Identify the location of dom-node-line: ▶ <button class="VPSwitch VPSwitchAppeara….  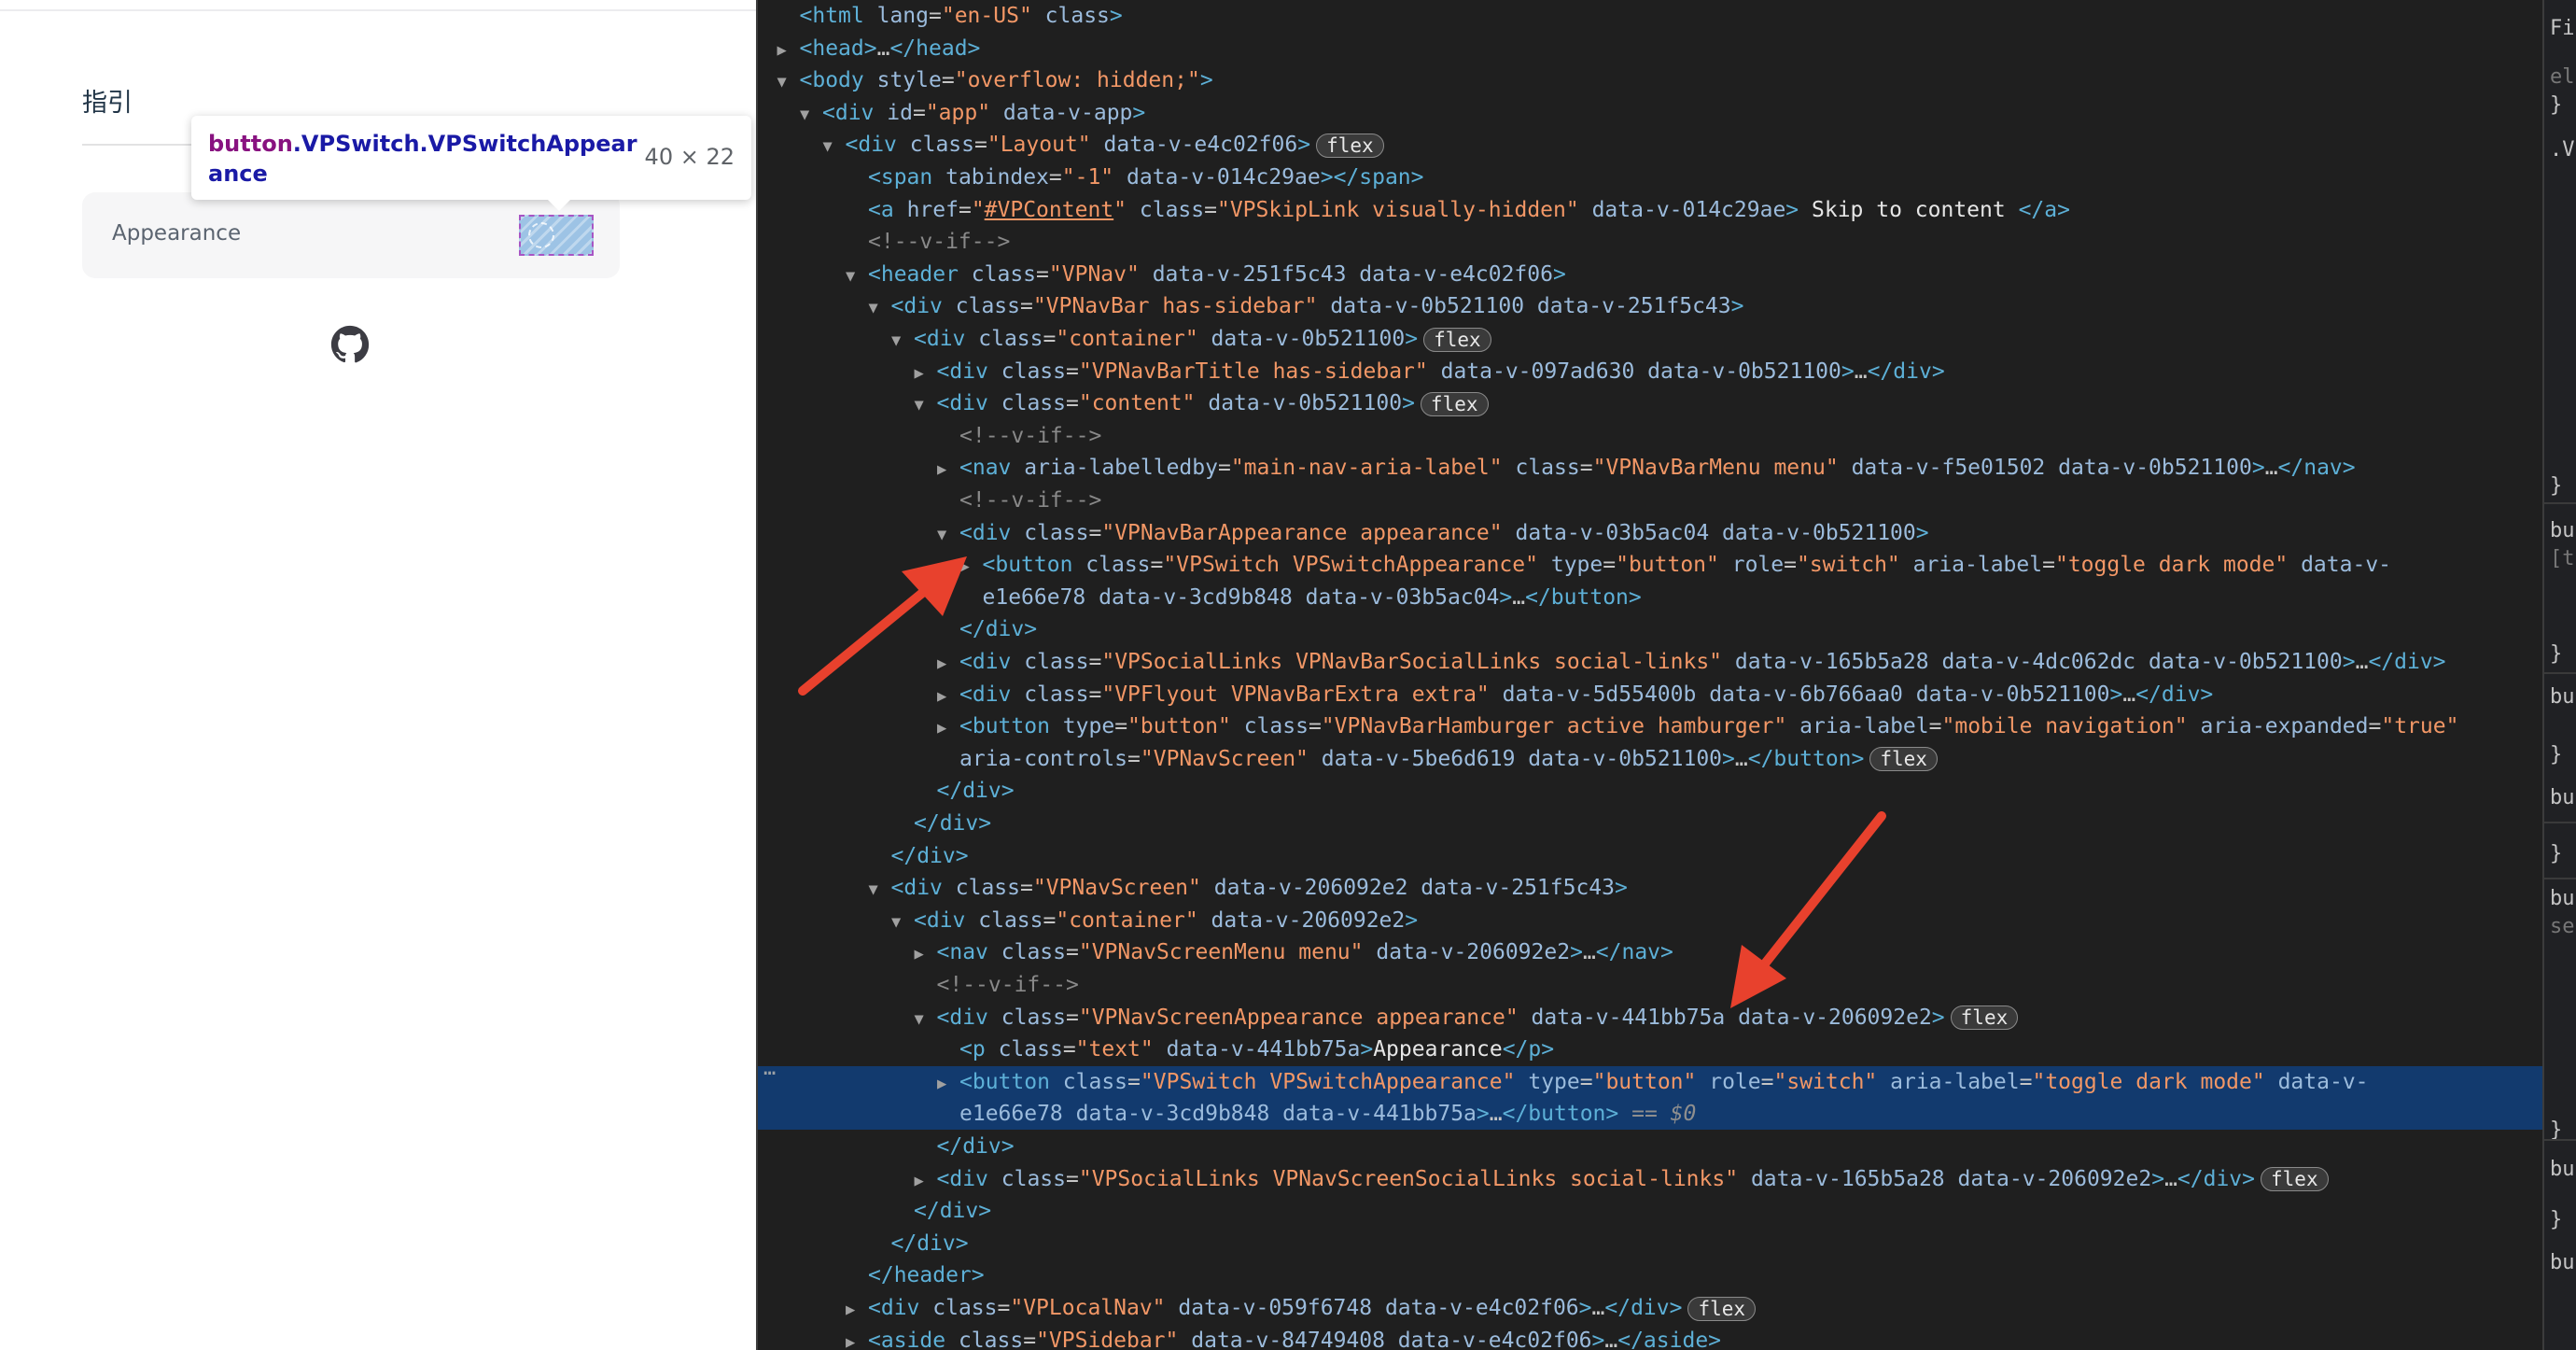
(1575, 566).